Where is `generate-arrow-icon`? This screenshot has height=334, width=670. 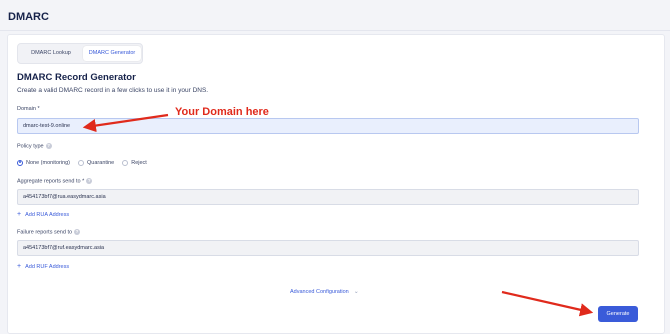
generate-arrow-icon is located at coordinates (547, 303).